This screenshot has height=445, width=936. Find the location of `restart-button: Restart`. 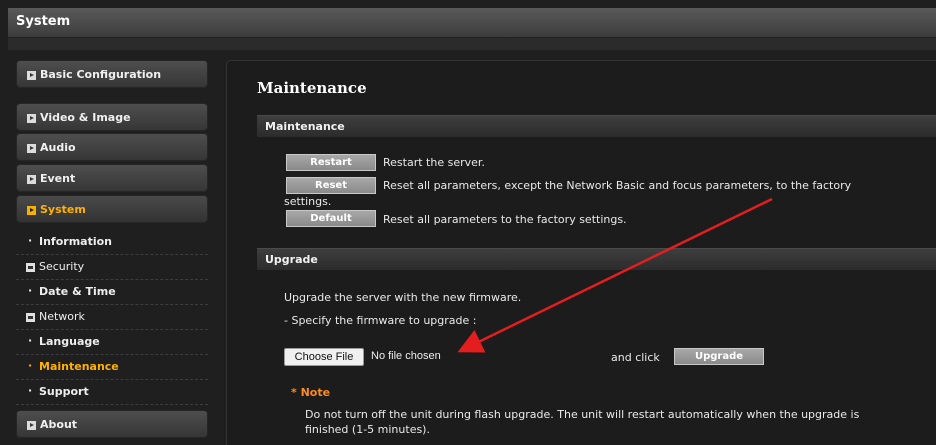

restart-button: Restart is located at coordinates (331, 162).